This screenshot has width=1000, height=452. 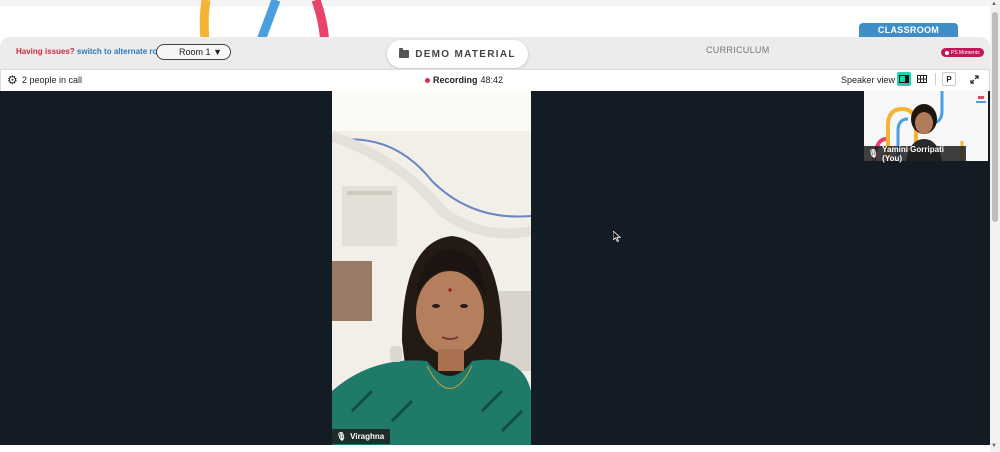 I want to click on recording-indicator: Recording 48:42, so click(x=464, y=80).